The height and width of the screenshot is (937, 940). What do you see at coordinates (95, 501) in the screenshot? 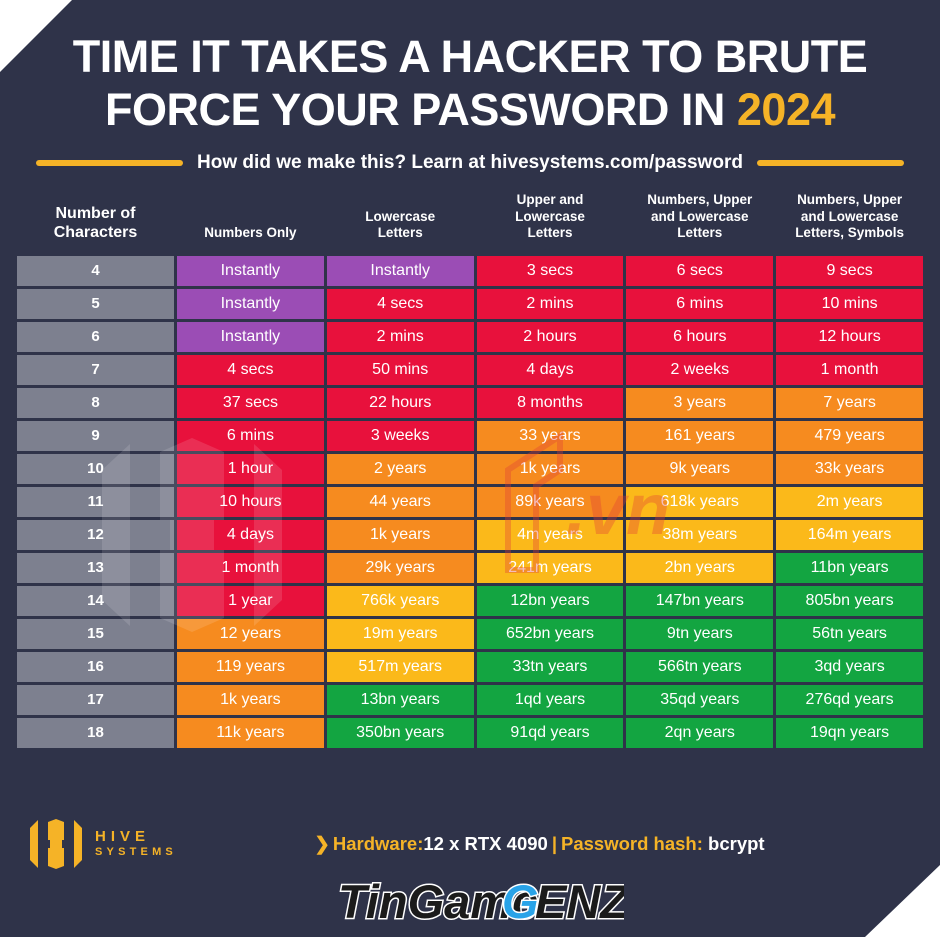
I see `row-character-count: 11` at bounding box center [95, 501].